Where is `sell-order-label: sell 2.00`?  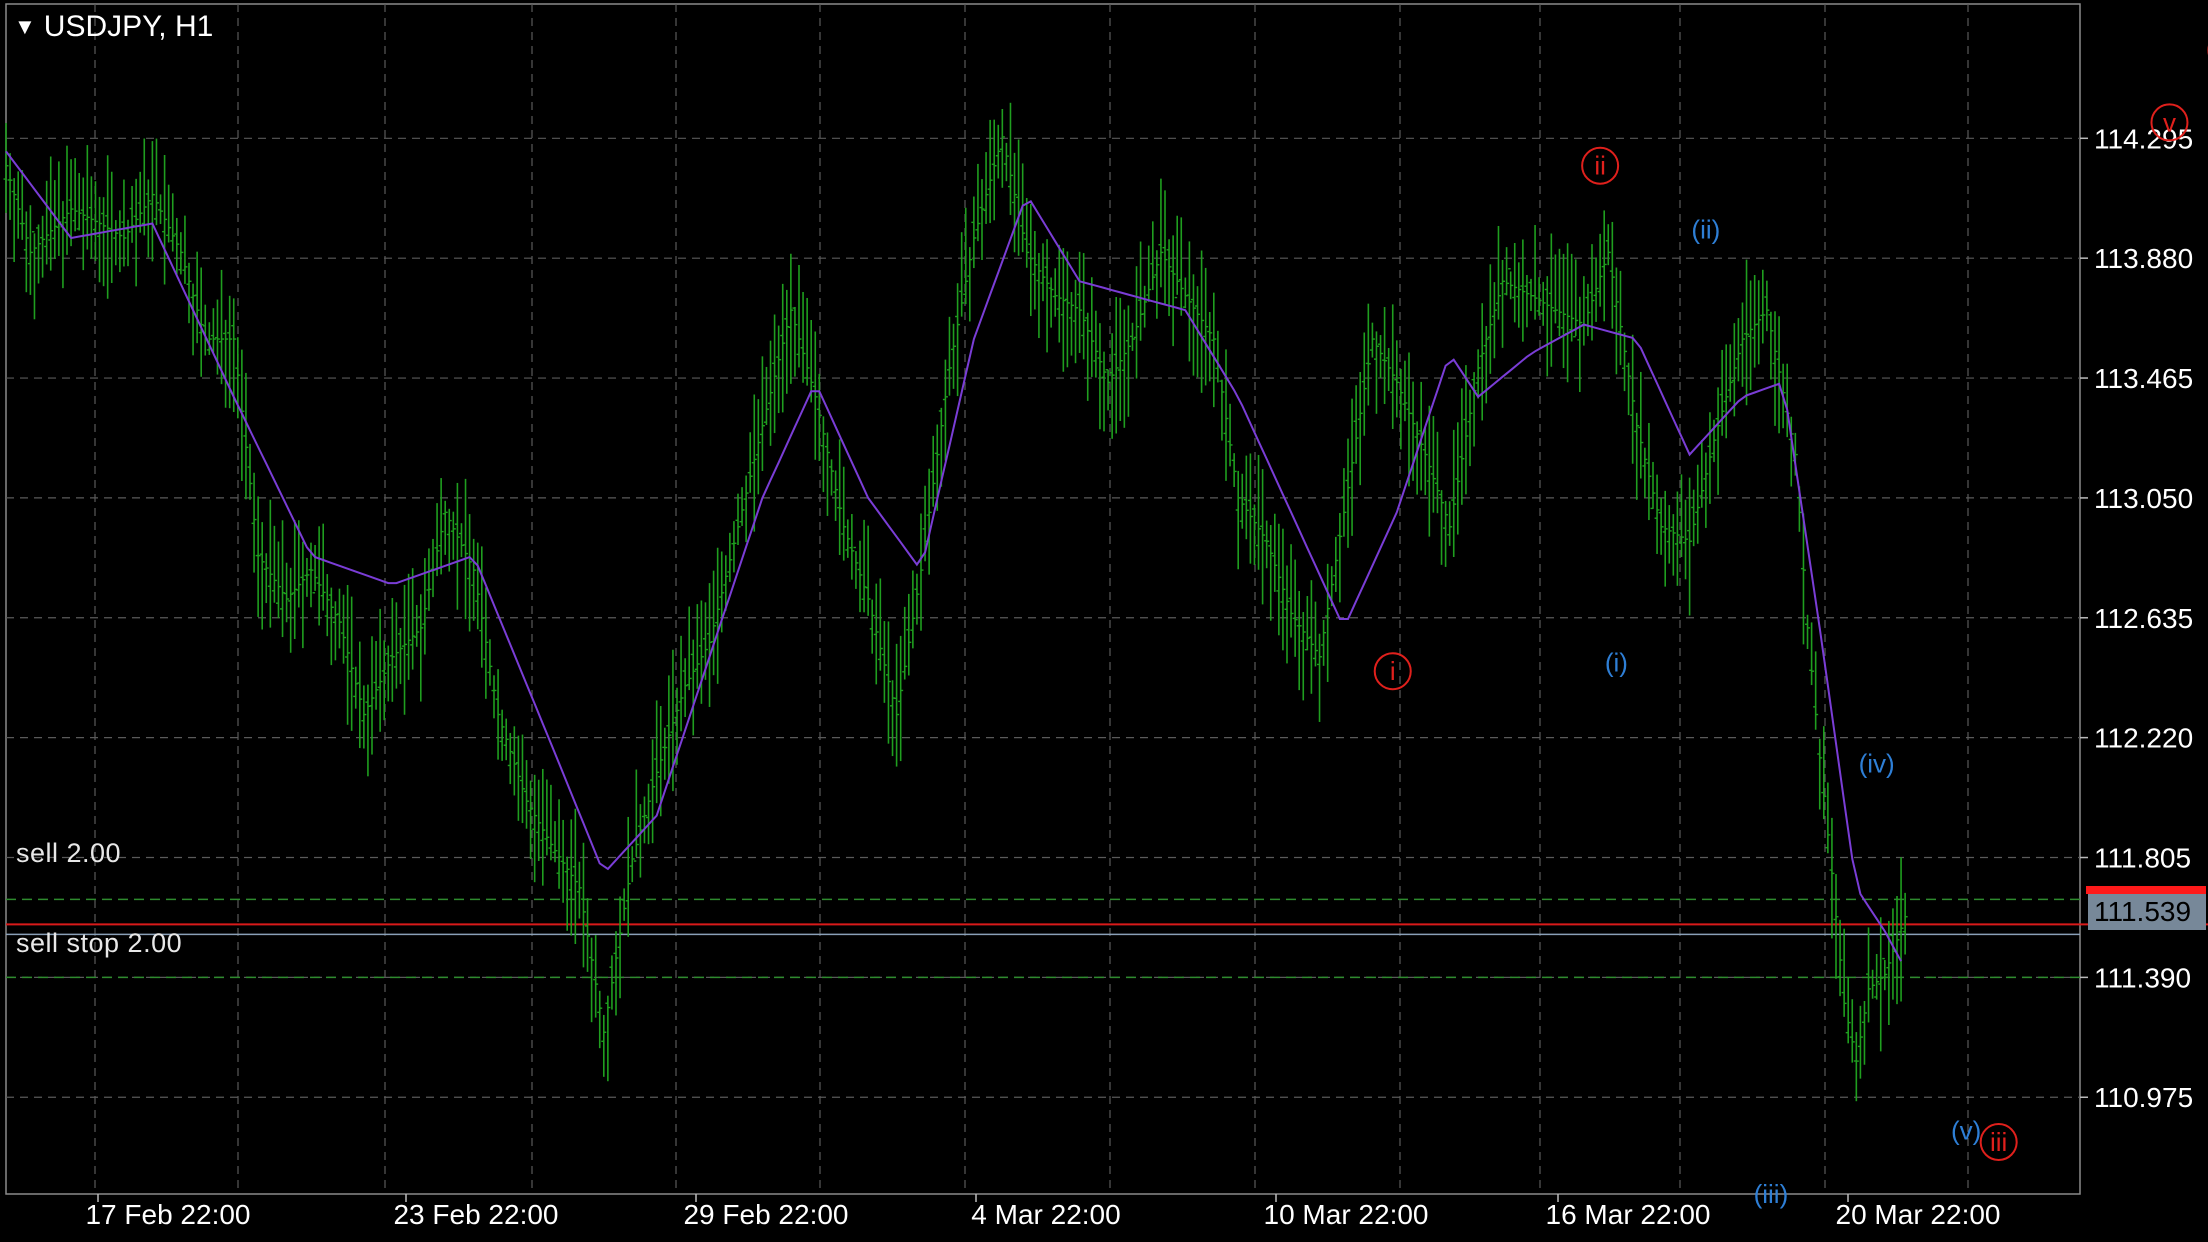
sell-order-label: sell 2.00 is located at coordinates (68, 853).